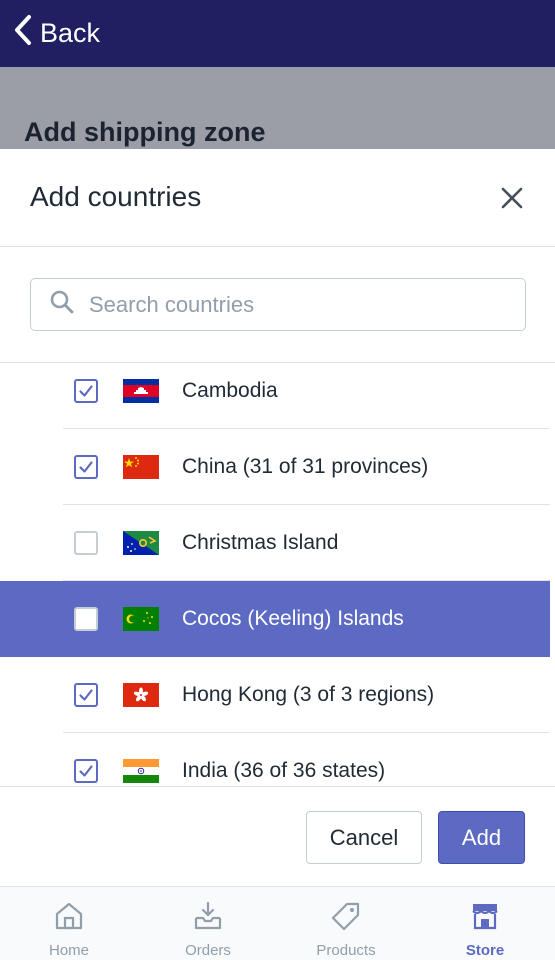 The image size is (555, 960). Describe the element at coordinates (284, 770) in the screenshot. I see `country-name: India (36 of 36 states)` at that location.